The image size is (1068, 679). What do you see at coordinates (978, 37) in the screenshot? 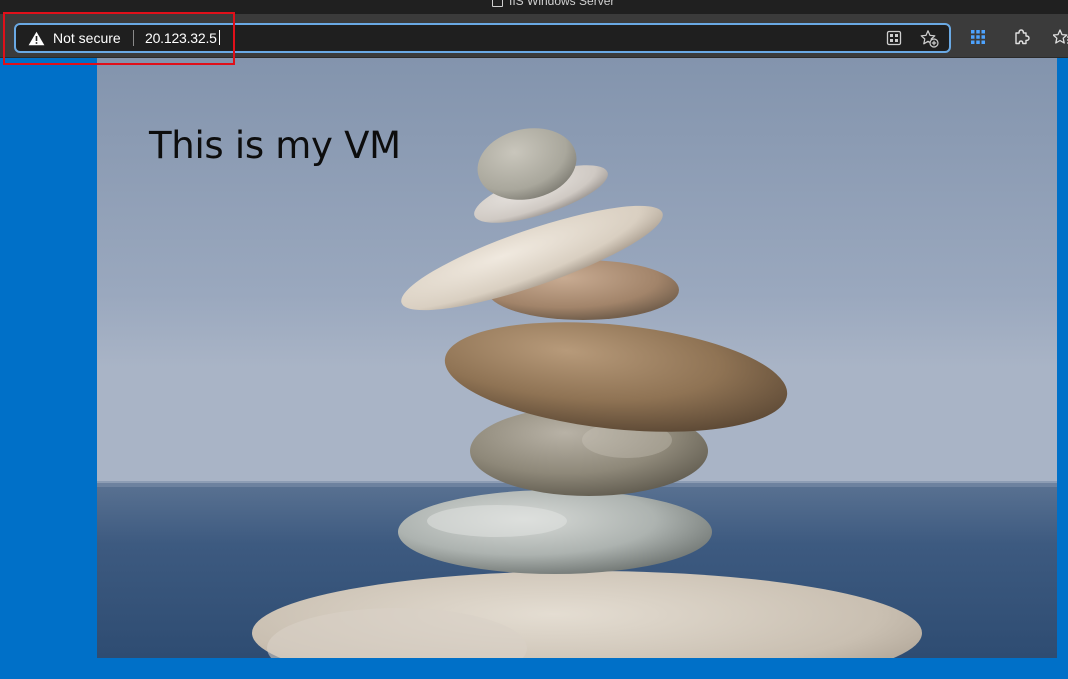
I see `collections-grid-icon` at bounding box center [978, 37].